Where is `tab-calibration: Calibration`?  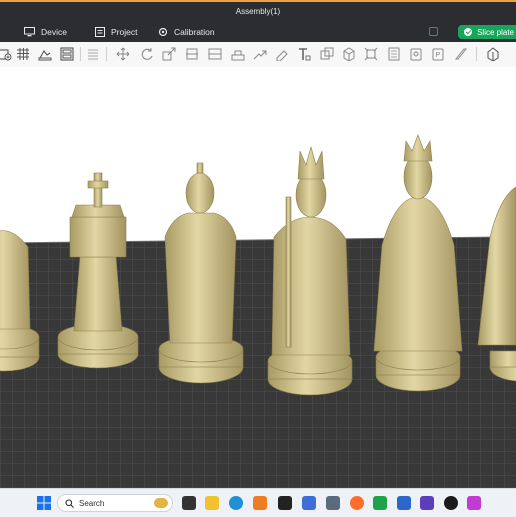 tab-calibration: Calibration is located at coordinates (186, 32).